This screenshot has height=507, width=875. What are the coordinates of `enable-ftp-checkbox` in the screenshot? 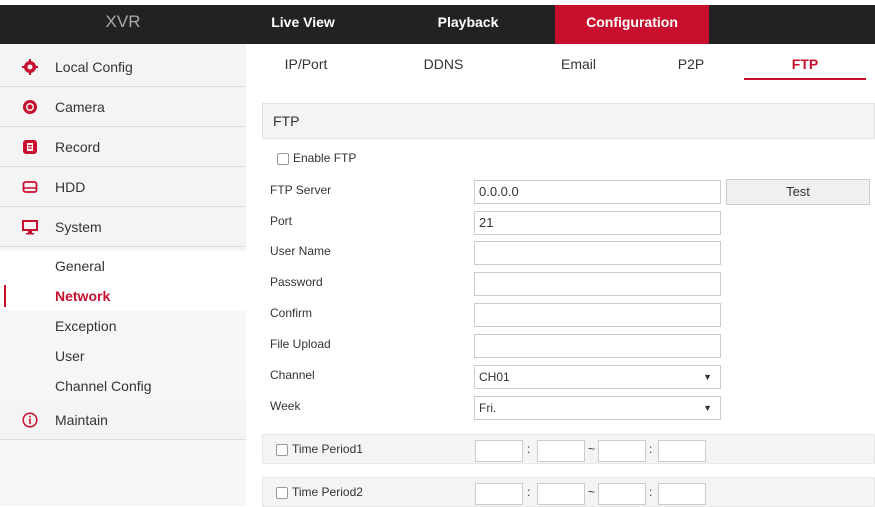 It's located at (283, 159).